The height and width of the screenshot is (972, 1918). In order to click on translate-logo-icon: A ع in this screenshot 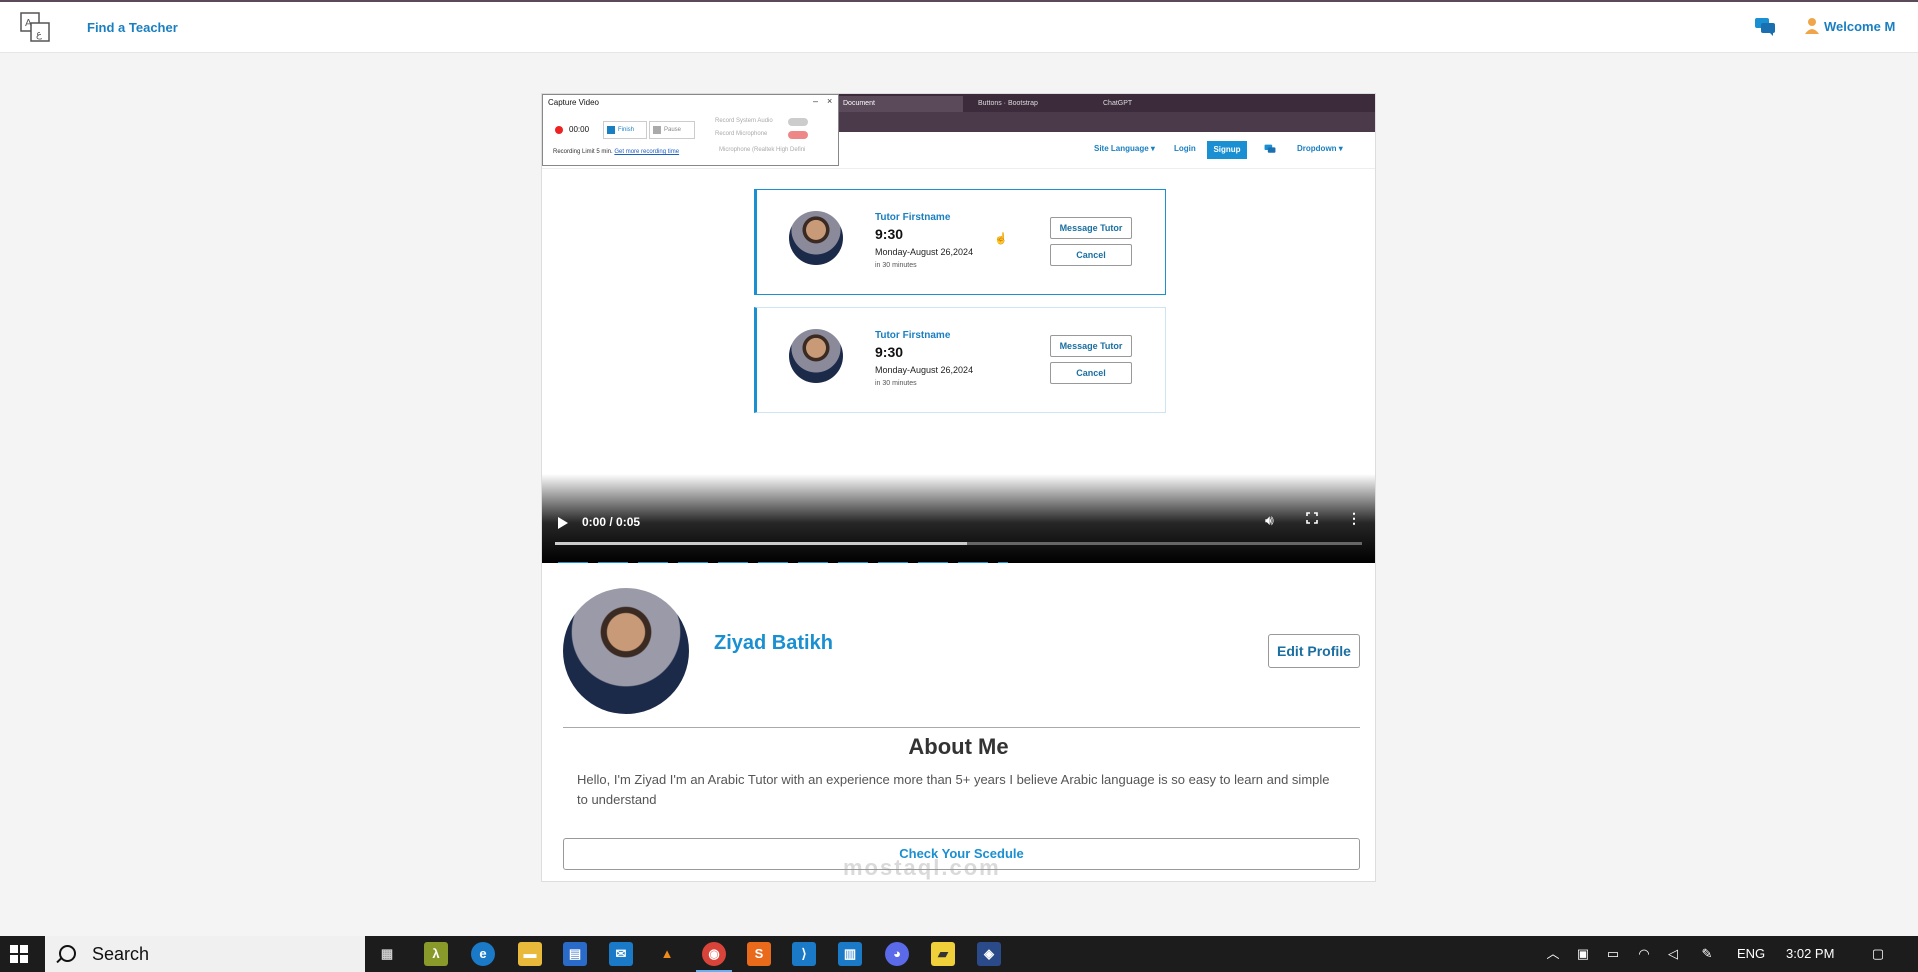, I will do `click(35, 27)`.